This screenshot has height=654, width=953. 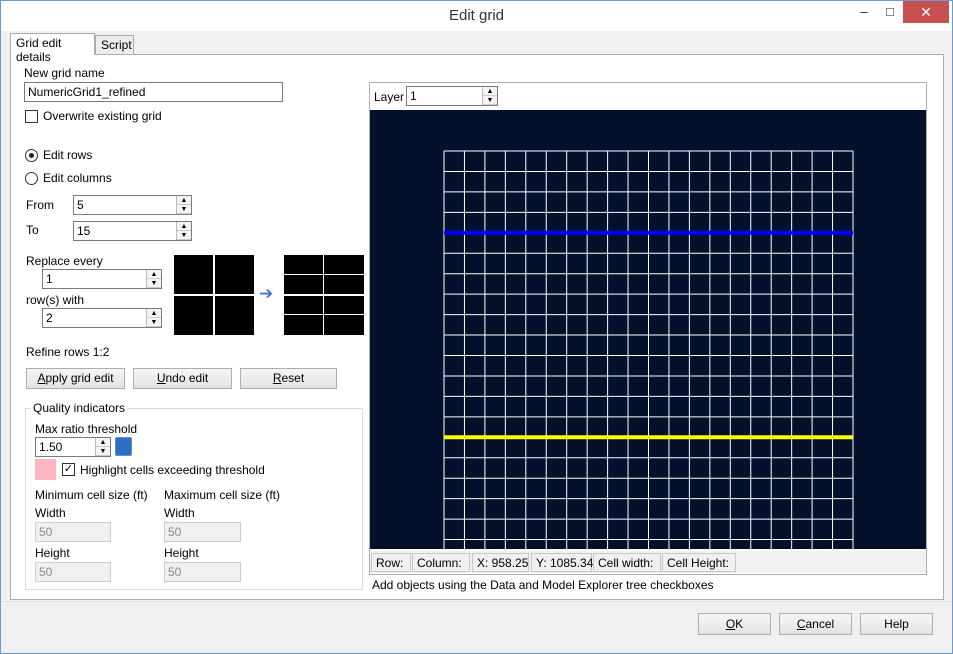 What do you see at coordinates (452, 96) in the screenshot?
I see `layer-spinner: 1 ▲ ▼` at bounding box center [452, 96].